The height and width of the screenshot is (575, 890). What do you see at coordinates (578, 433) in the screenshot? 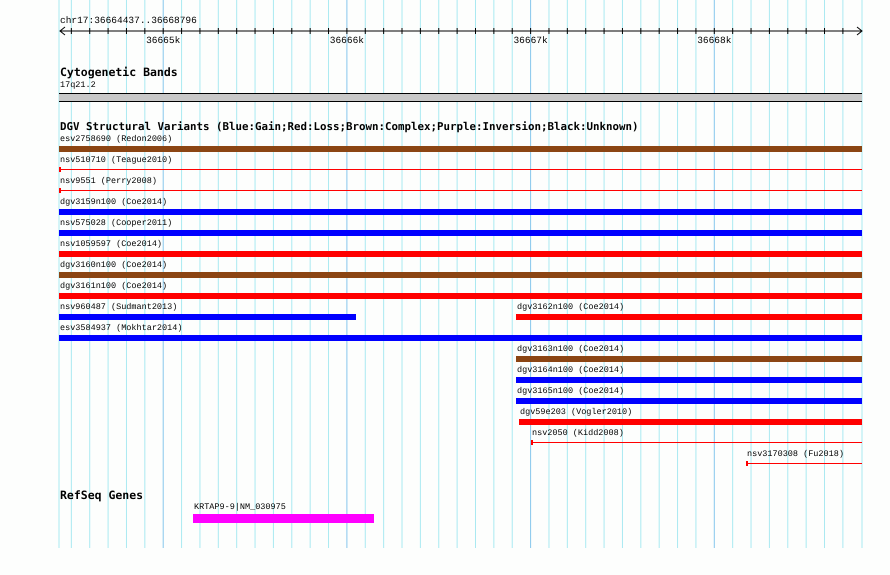
I see `feature-label: nsv2050 (Kidd2008)` at bounding box center [578, 433].